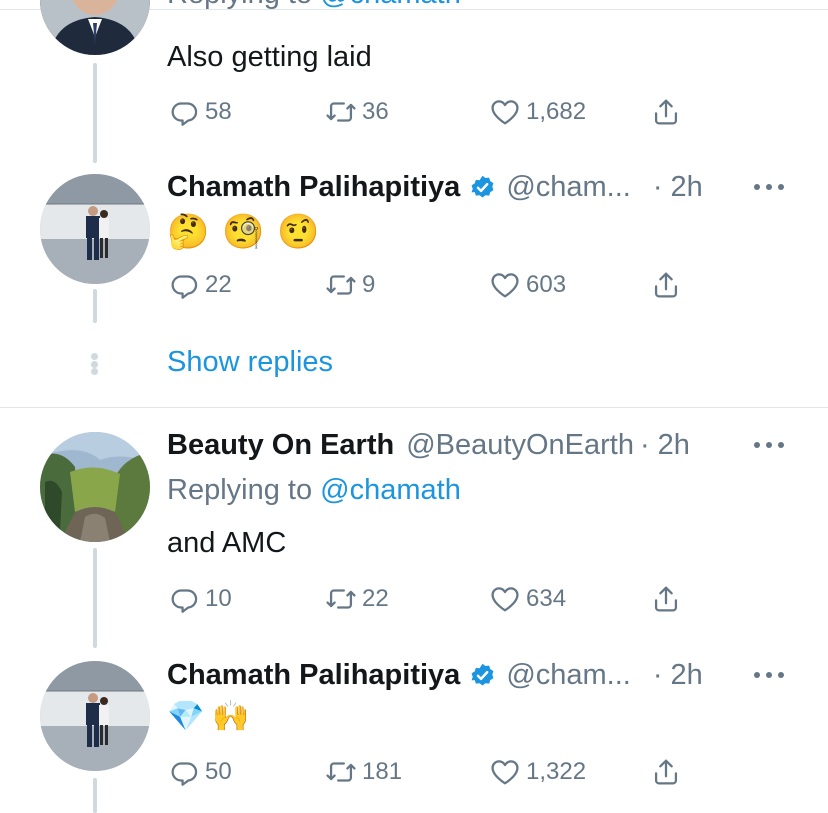 Image resolution: width=828 pixels, height=813 pixels. Describe the element at coordinates (218, 771) in the screenshot. I see `reply-count: 50` at that location.